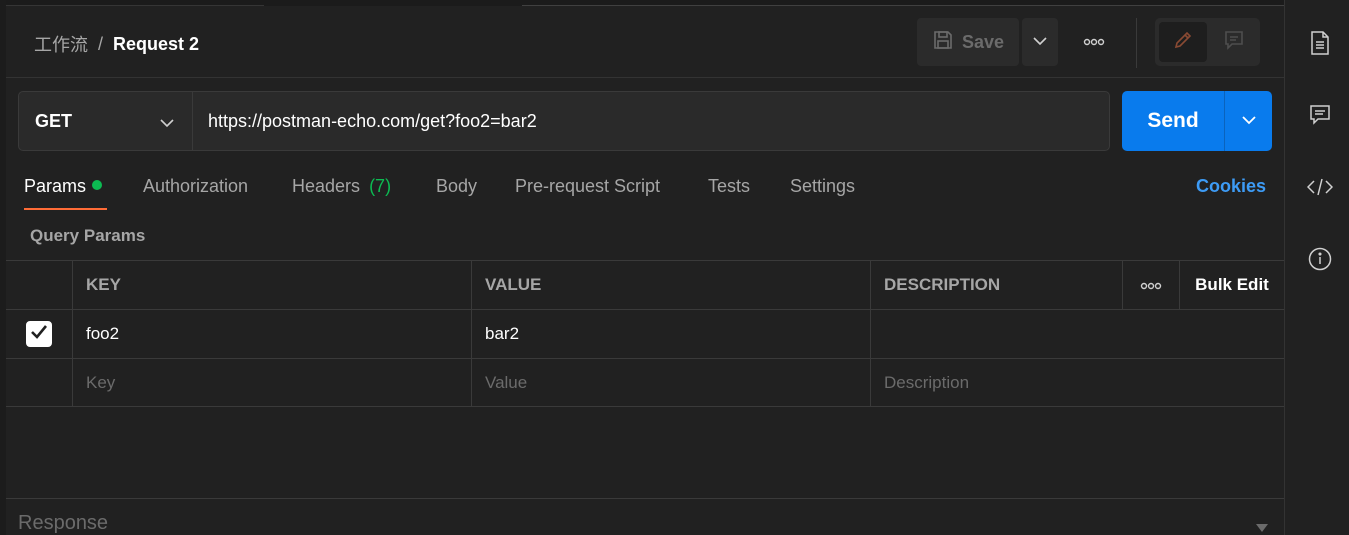  I want to click on tab-prerequest-script: Pre-request Script, so click(587, 186).